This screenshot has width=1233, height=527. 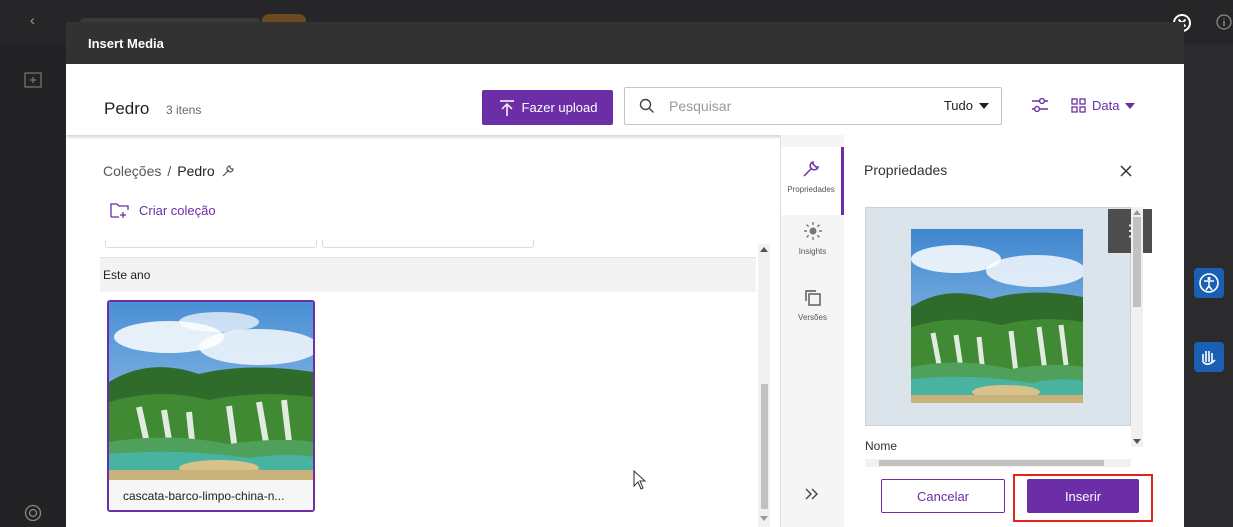 I want to click on create-collection-button: Criar coleção, so click(x=163, y=210).